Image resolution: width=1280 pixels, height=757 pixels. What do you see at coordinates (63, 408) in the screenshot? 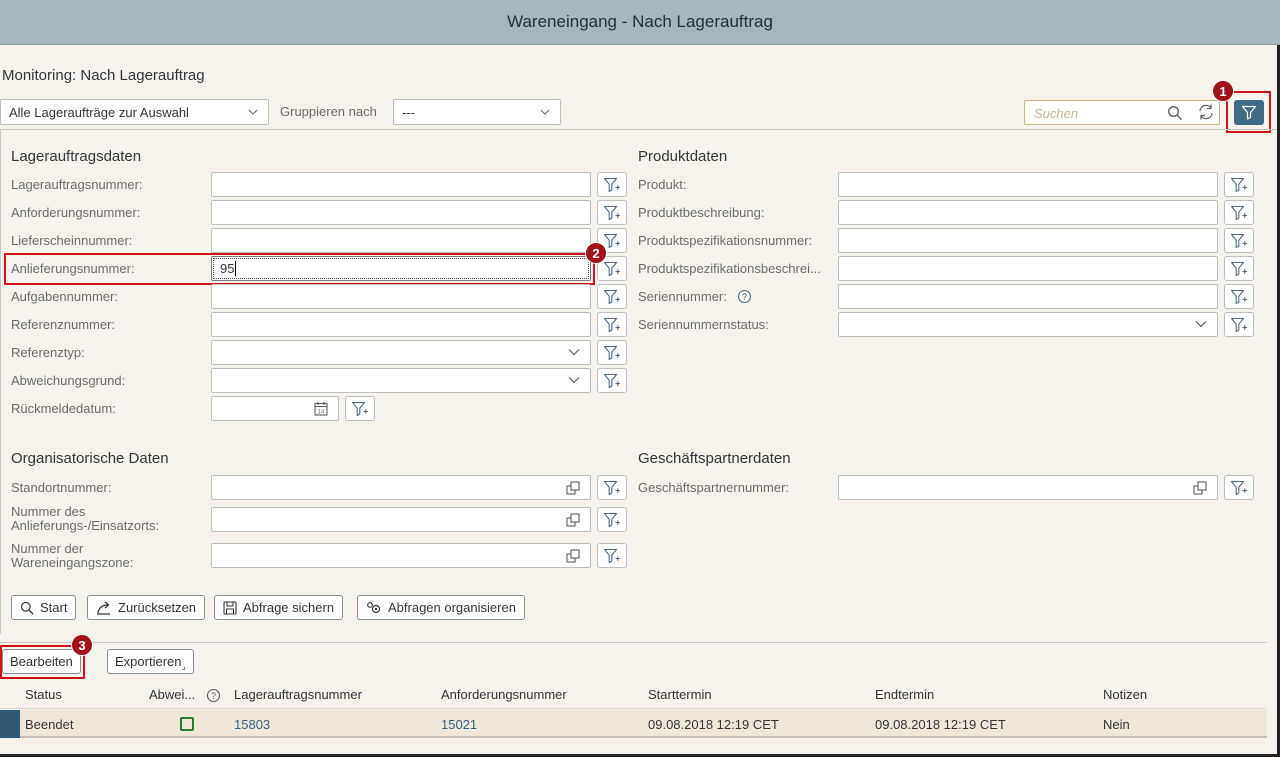
I see `label-confirmation-date: Rückmeldedatum:` at bounding box center [63, 408].